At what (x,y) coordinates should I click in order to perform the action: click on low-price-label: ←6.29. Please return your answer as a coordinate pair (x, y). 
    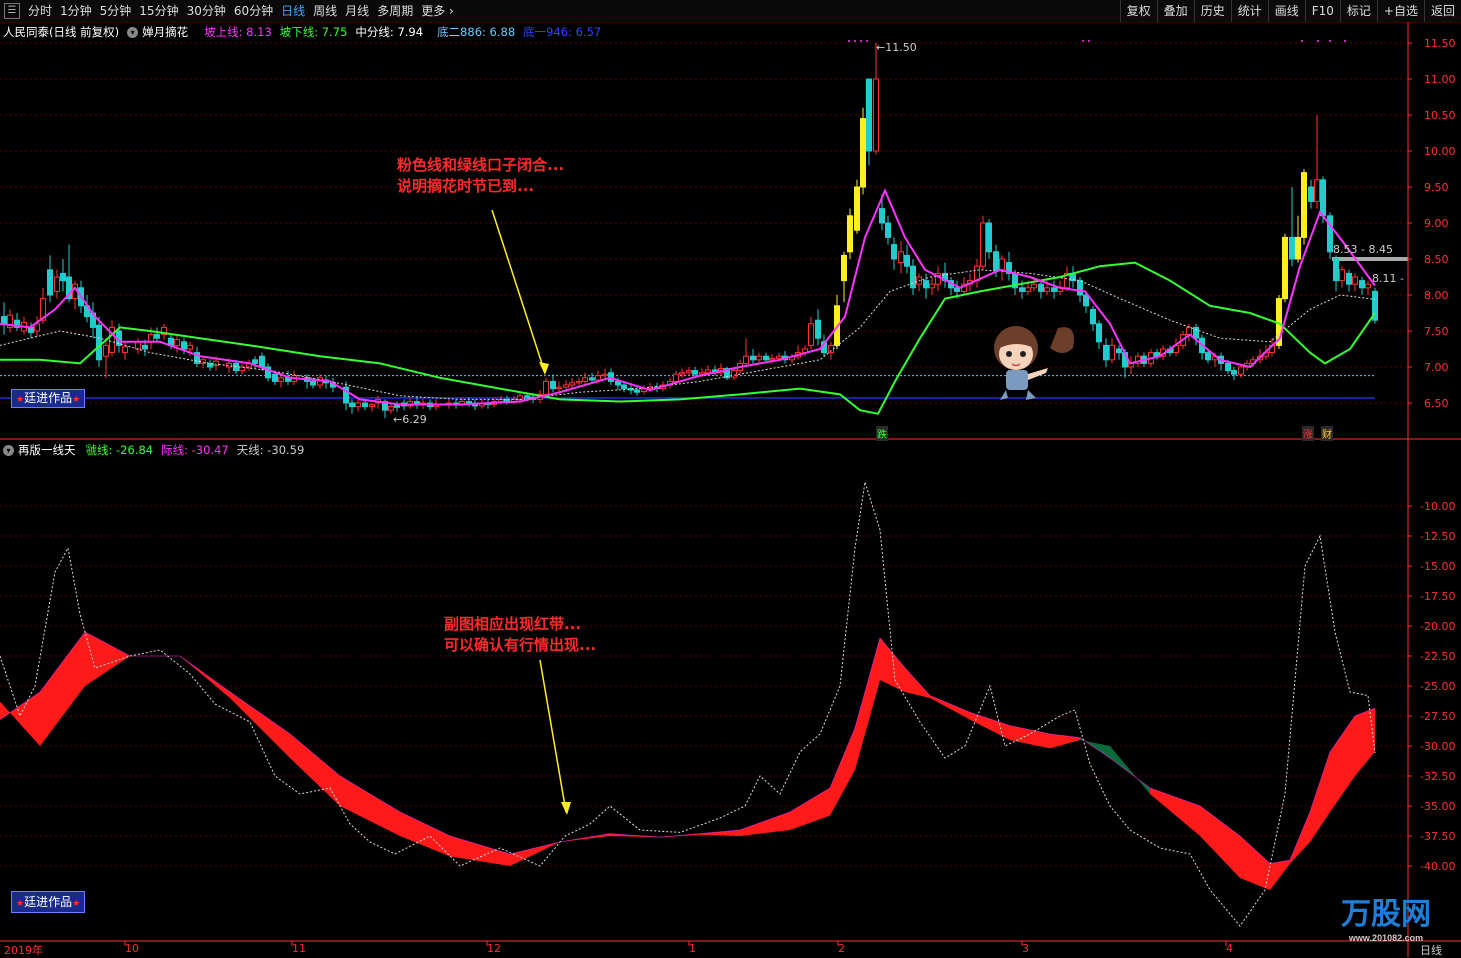
    Looking at the image, I should click on (410, 419).